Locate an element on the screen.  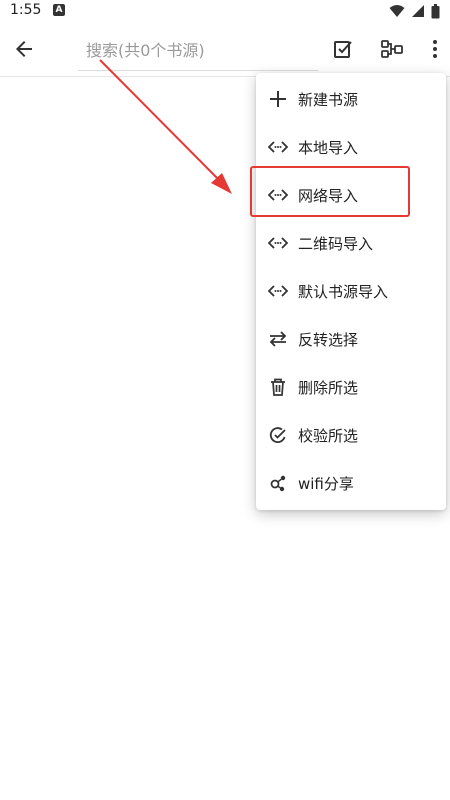
menu-item-label: 新建书源 is located at coordinates (328, 99).